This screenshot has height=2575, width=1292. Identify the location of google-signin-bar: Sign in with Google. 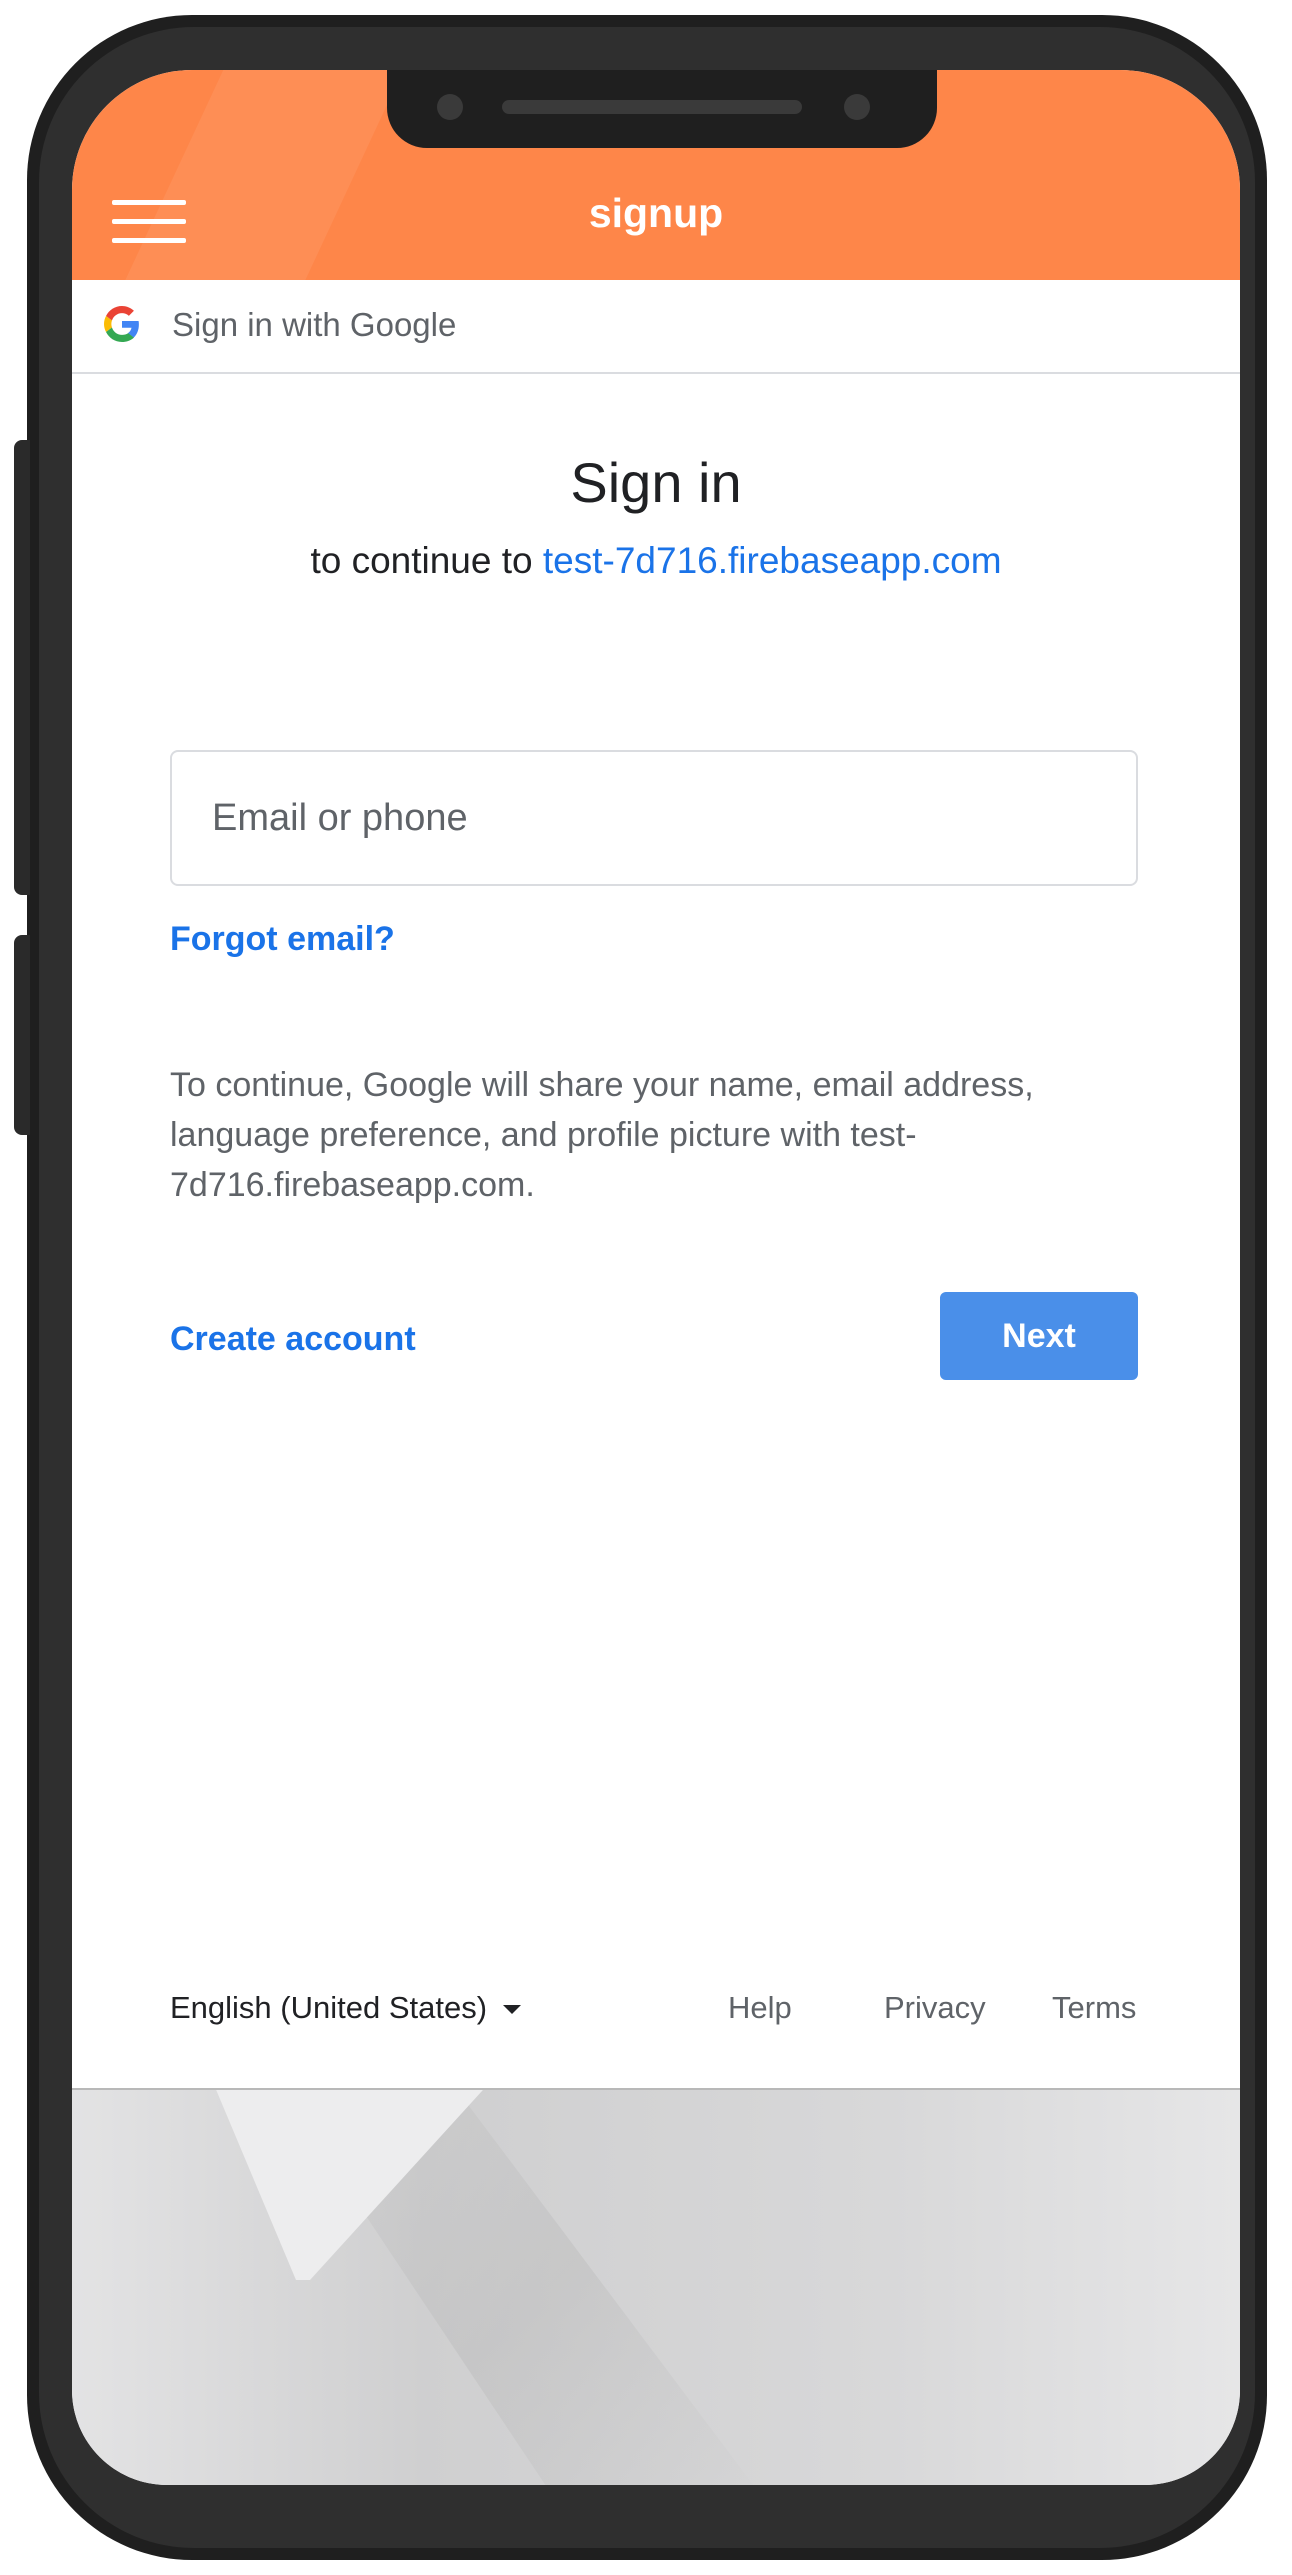
(656, 327).